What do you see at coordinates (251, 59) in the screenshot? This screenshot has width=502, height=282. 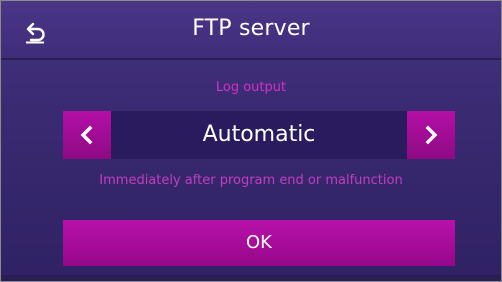 I see `header-divider` at bounding box center [251, 59].